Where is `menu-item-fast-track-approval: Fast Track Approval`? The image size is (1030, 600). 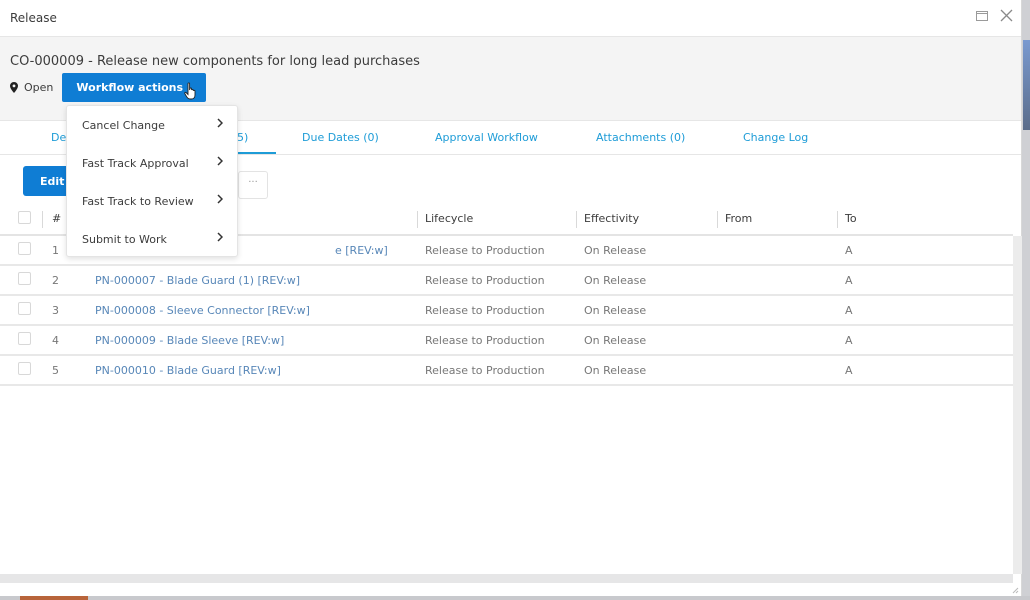
menu-item-fast-track-approval: Fast Track Approval is located at coordinates (152, 163).